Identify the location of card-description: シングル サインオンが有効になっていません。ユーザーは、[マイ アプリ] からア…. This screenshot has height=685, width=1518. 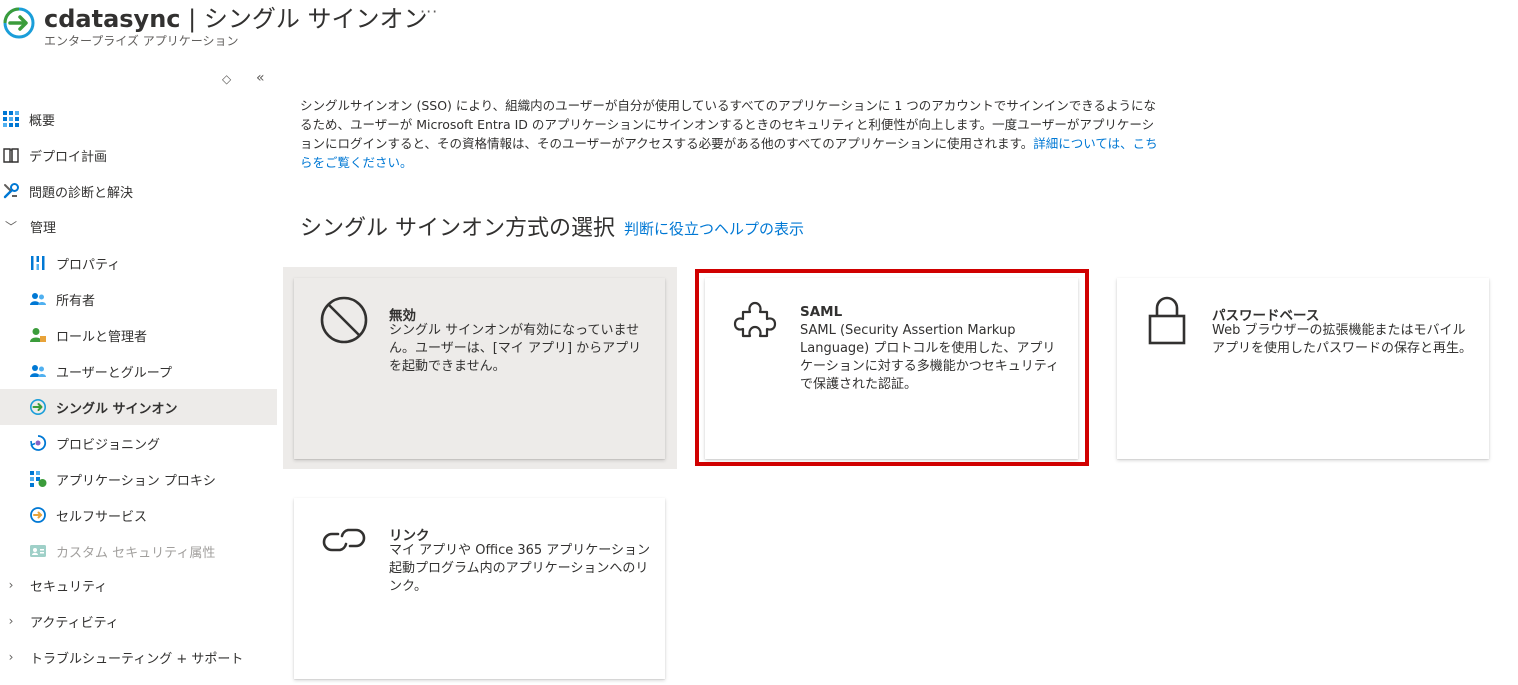
(515, 348).